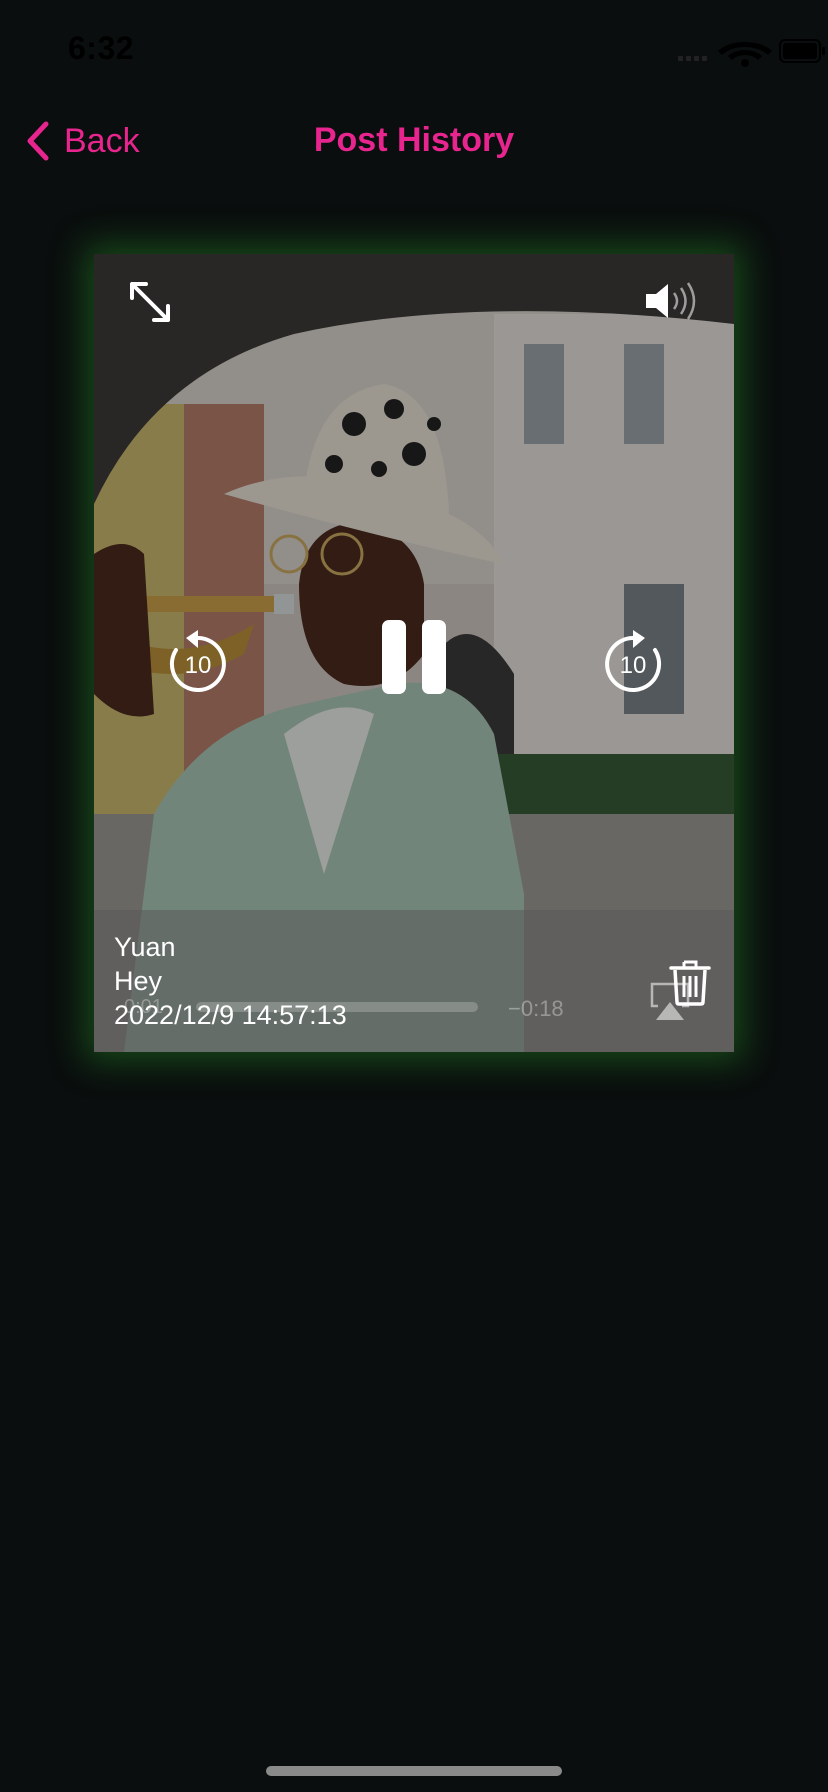 Image resolution: width=828 pixels, height=1792 pixels. Describe the element at coordinates (414, 1771) in the screenshot. I see `home-indicator` at that location.